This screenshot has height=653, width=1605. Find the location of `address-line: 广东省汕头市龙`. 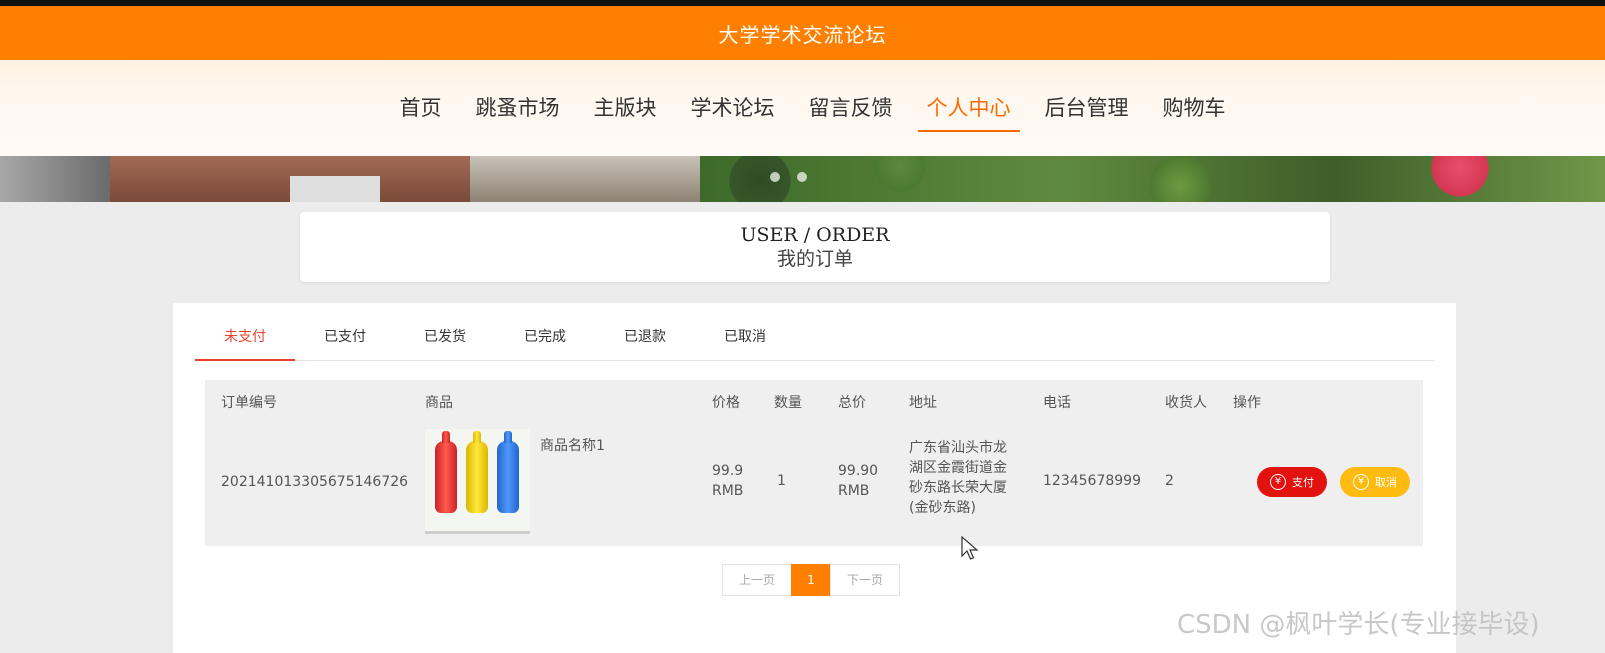

address-line: 广东省汕头市龙 is located at coordinates (958, 448).